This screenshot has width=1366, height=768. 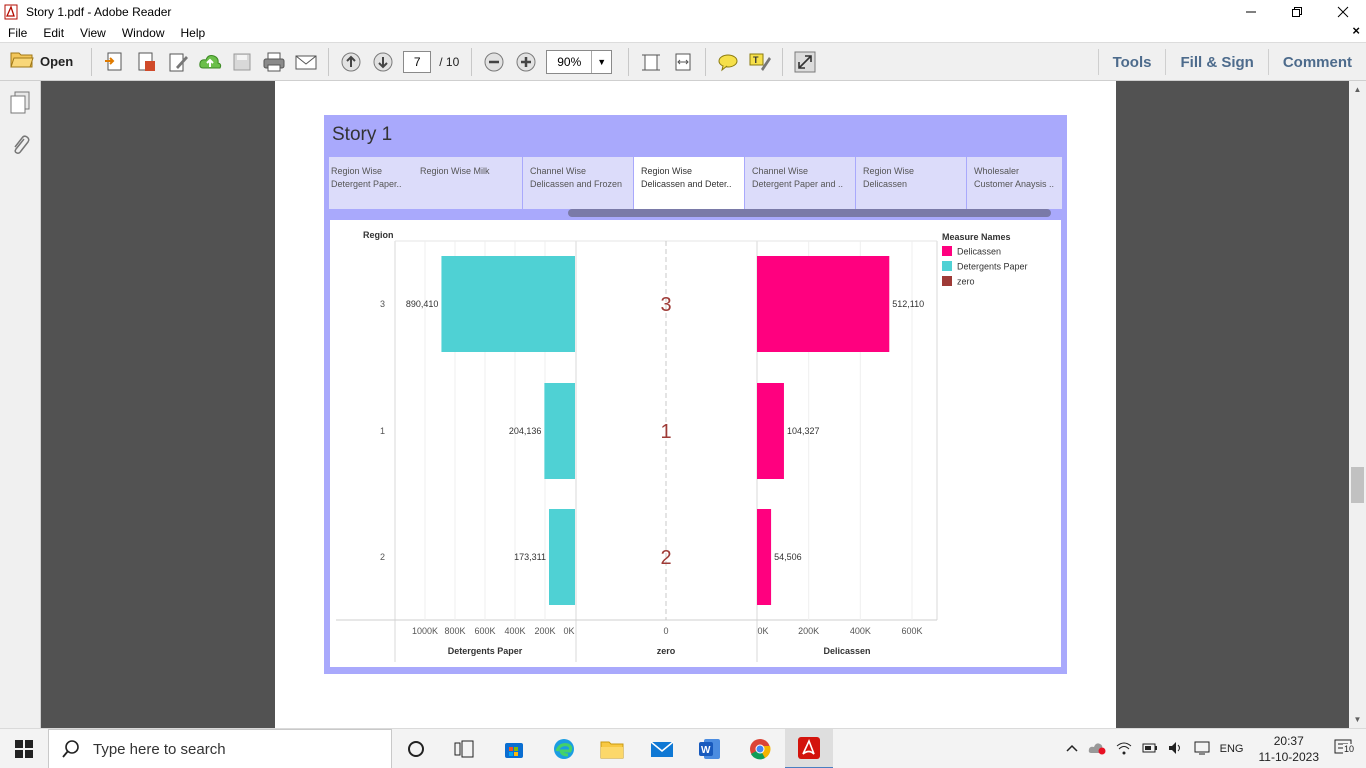 What do you see at coordinates (1097, 749) in the screenshot?
I see `onedrive-error-icon` at bounding box center [1097, 749].